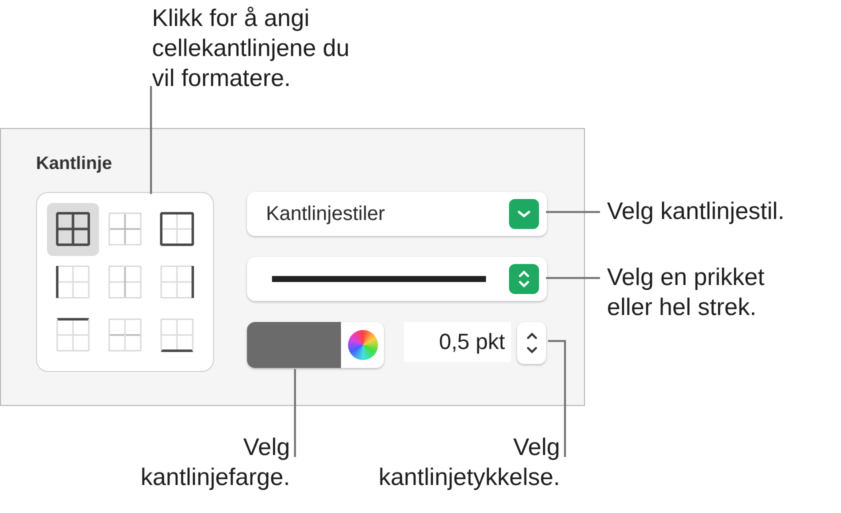  What do you see at coordinates (524, 279) in the screenshot?
I see `stepper-chevrons-icon` at bounding box center [524, 279].